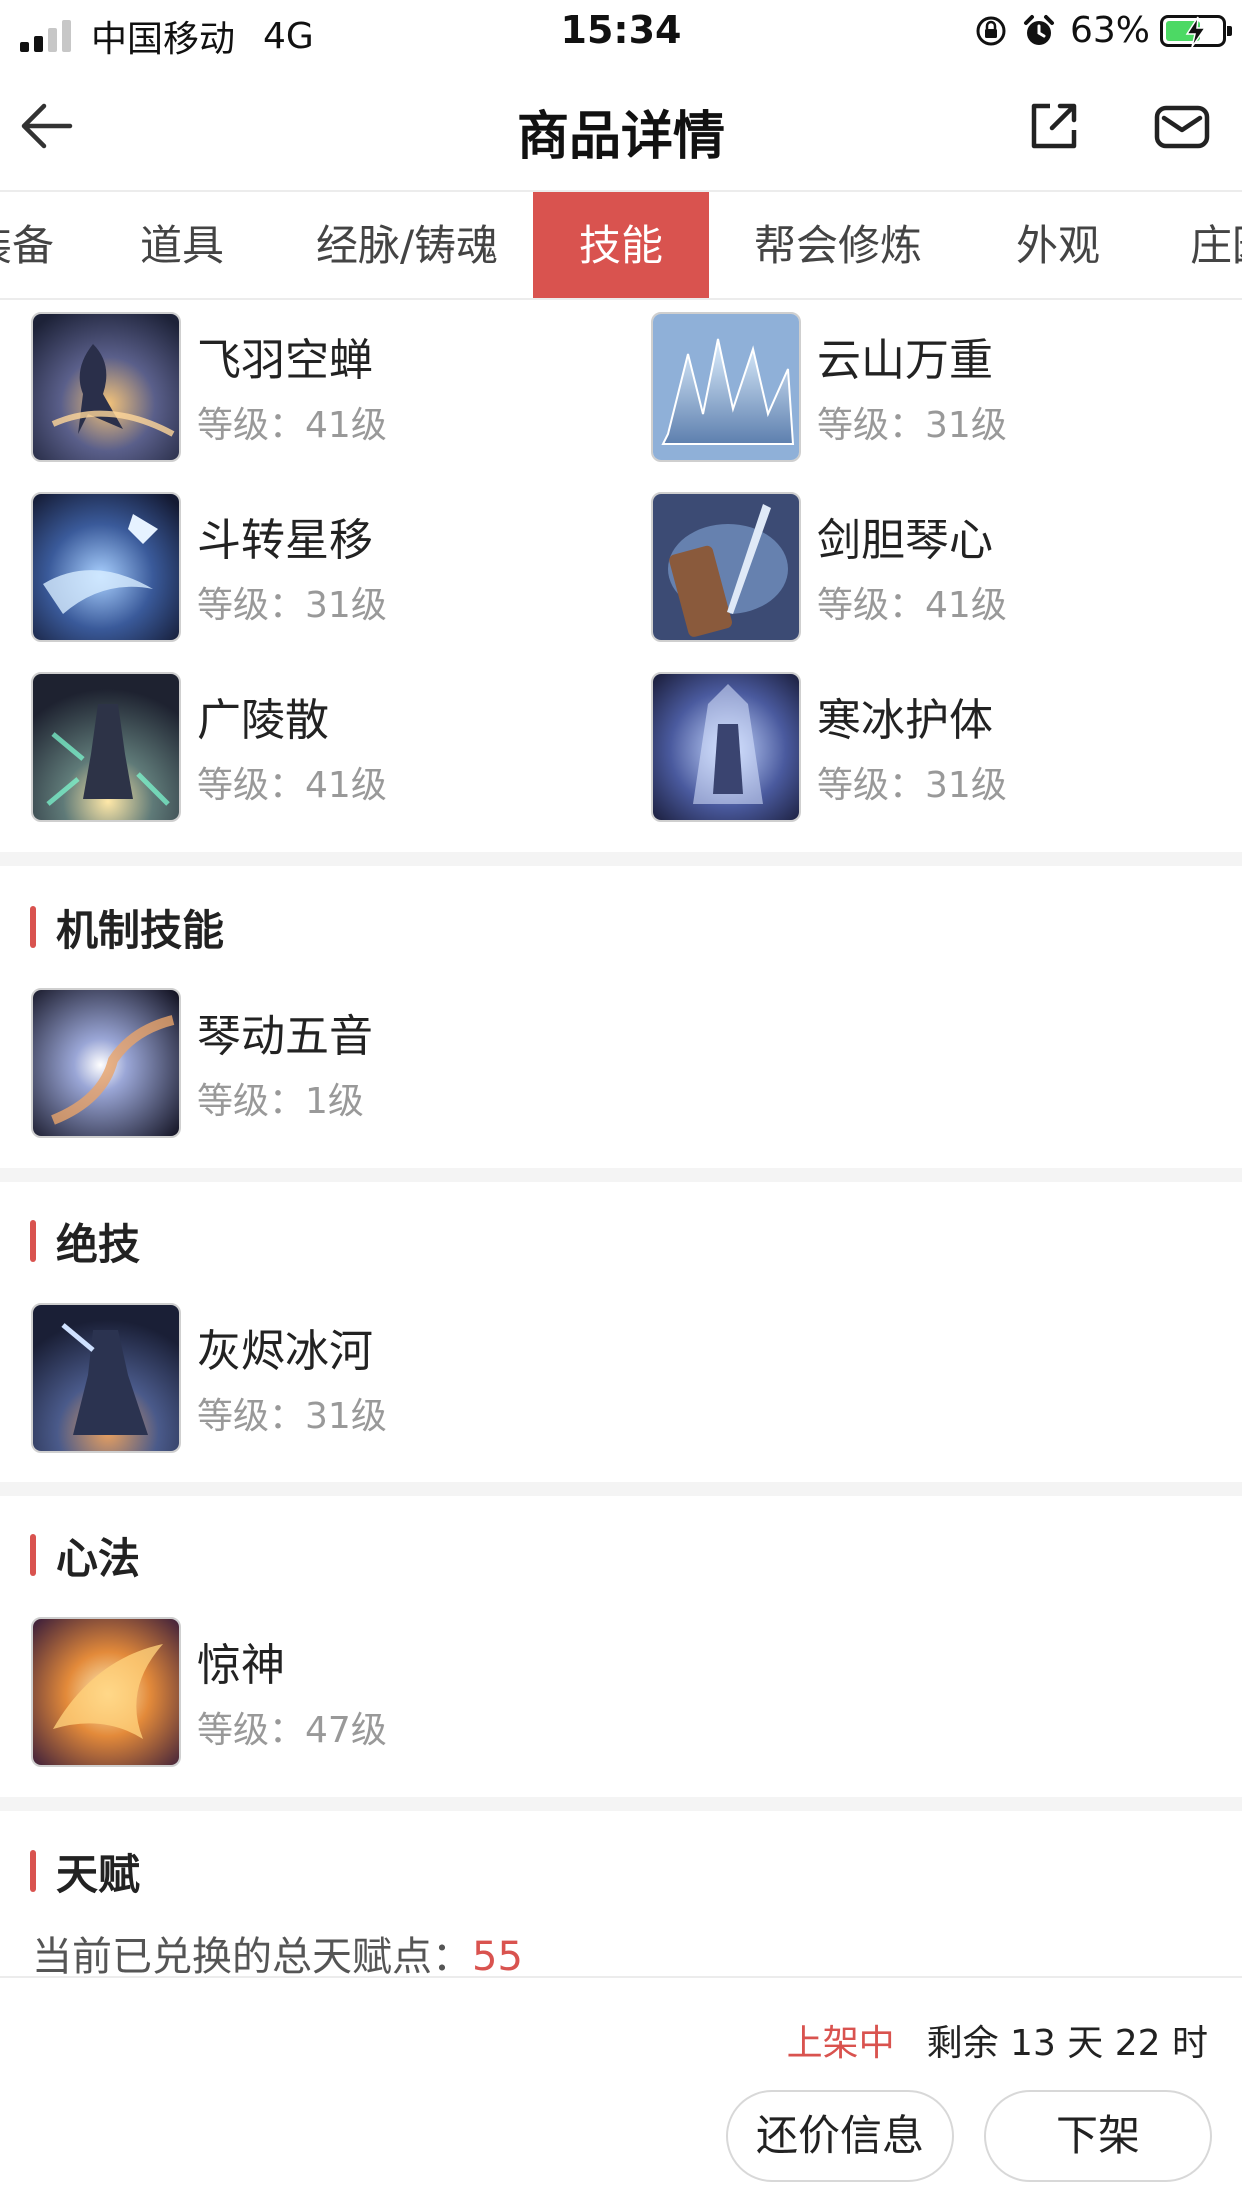 The image size is (1242, 2208). What do you see at coordinates (407, 245) in the screenshot?
I see `tab-meridian: 经脉/铸魂` at bounding box center [407, 245].